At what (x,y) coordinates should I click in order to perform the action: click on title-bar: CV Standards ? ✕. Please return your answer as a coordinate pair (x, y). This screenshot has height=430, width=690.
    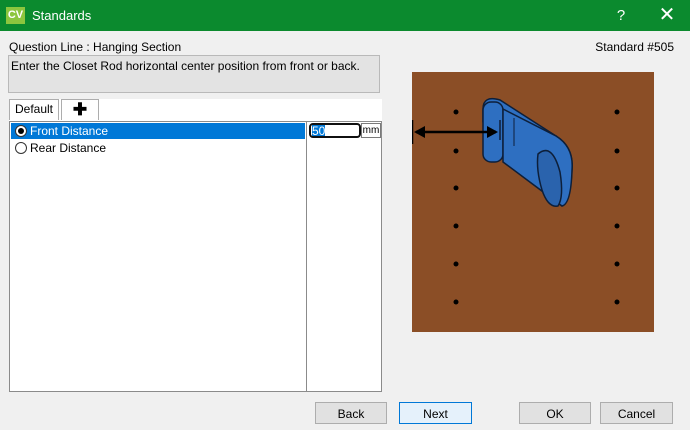
    Looking at the image, I should click on (345, 15).